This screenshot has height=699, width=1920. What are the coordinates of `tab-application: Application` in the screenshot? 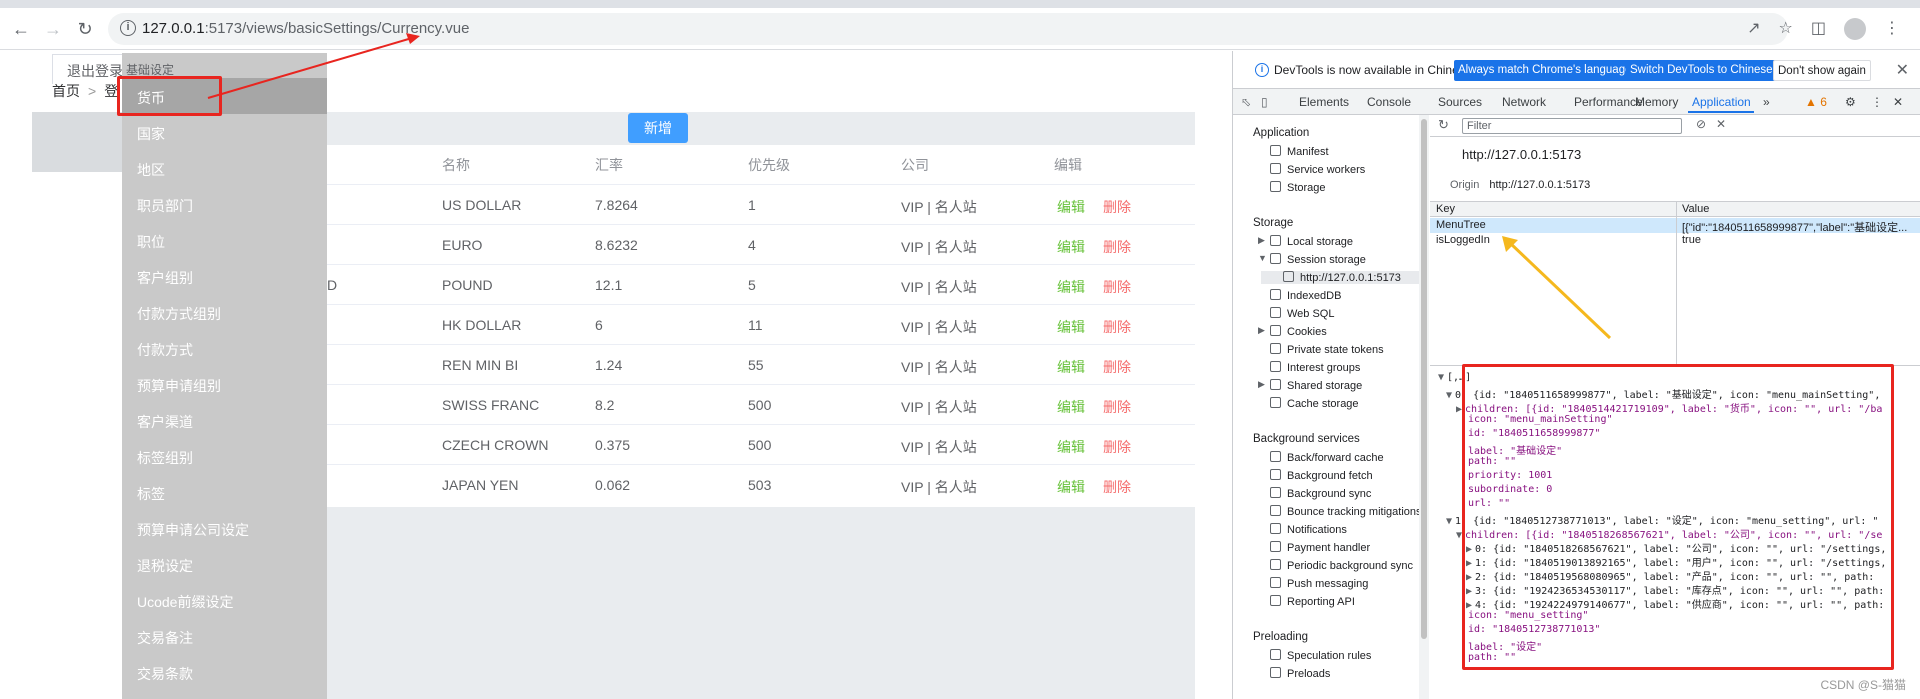 It's located at (1721, 102).